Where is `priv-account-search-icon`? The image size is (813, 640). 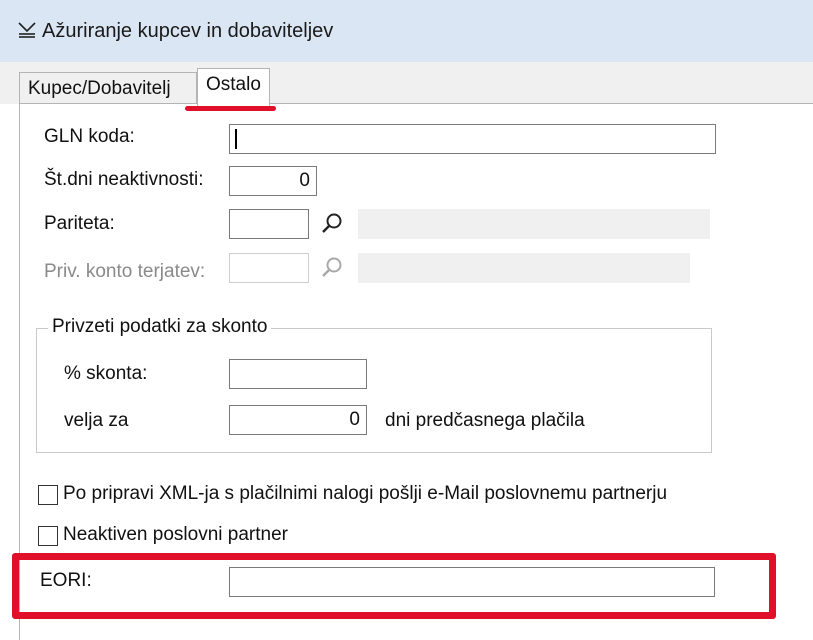 priv-account-search-icon is located at coordinates (332, 267).